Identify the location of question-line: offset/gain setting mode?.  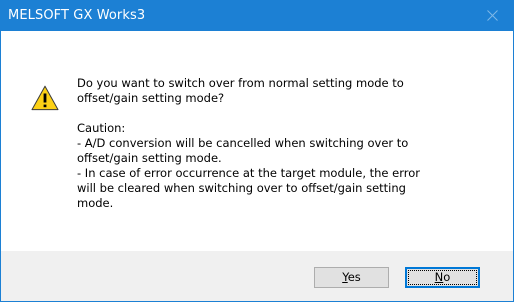
(151, 98).